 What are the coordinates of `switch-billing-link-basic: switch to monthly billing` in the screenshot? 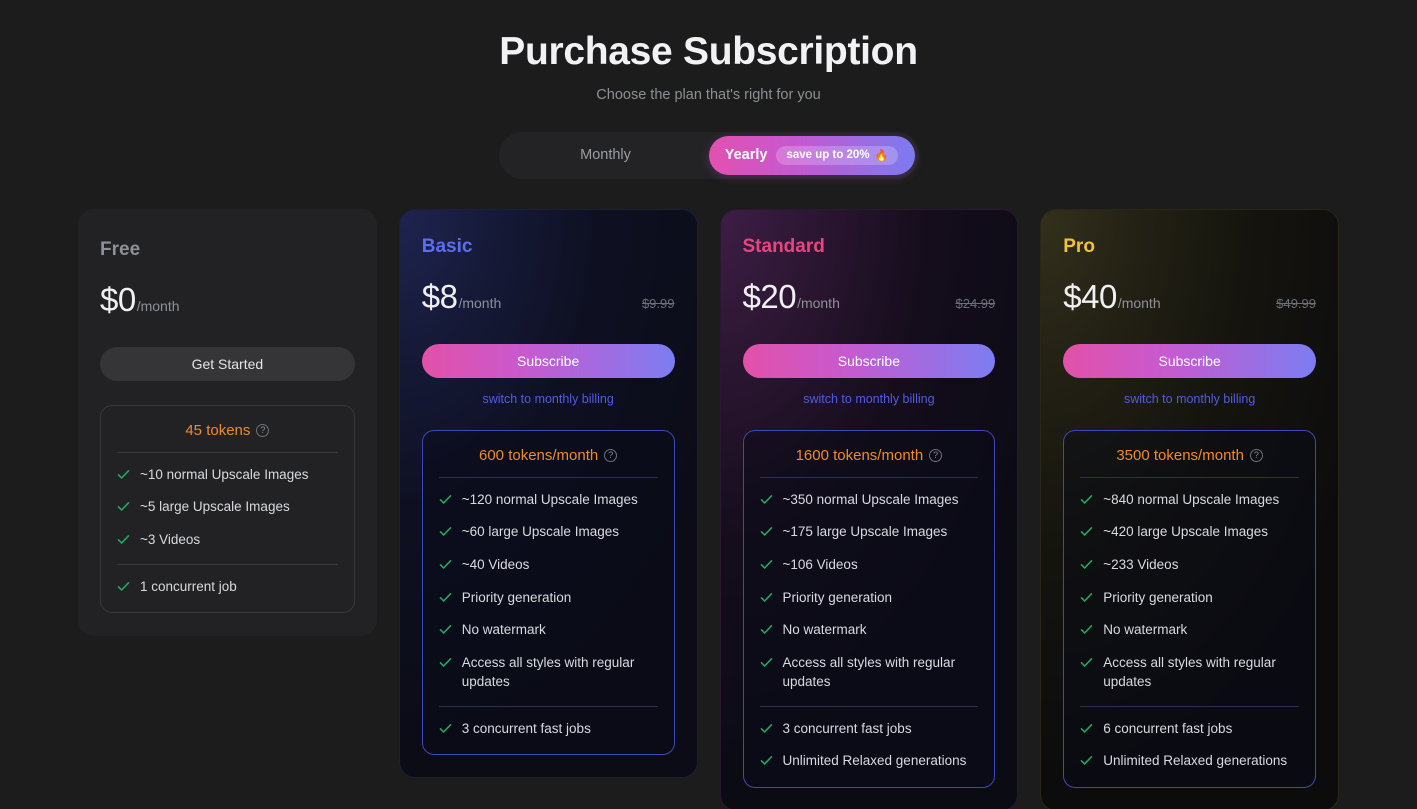 It's located at (548, 399).